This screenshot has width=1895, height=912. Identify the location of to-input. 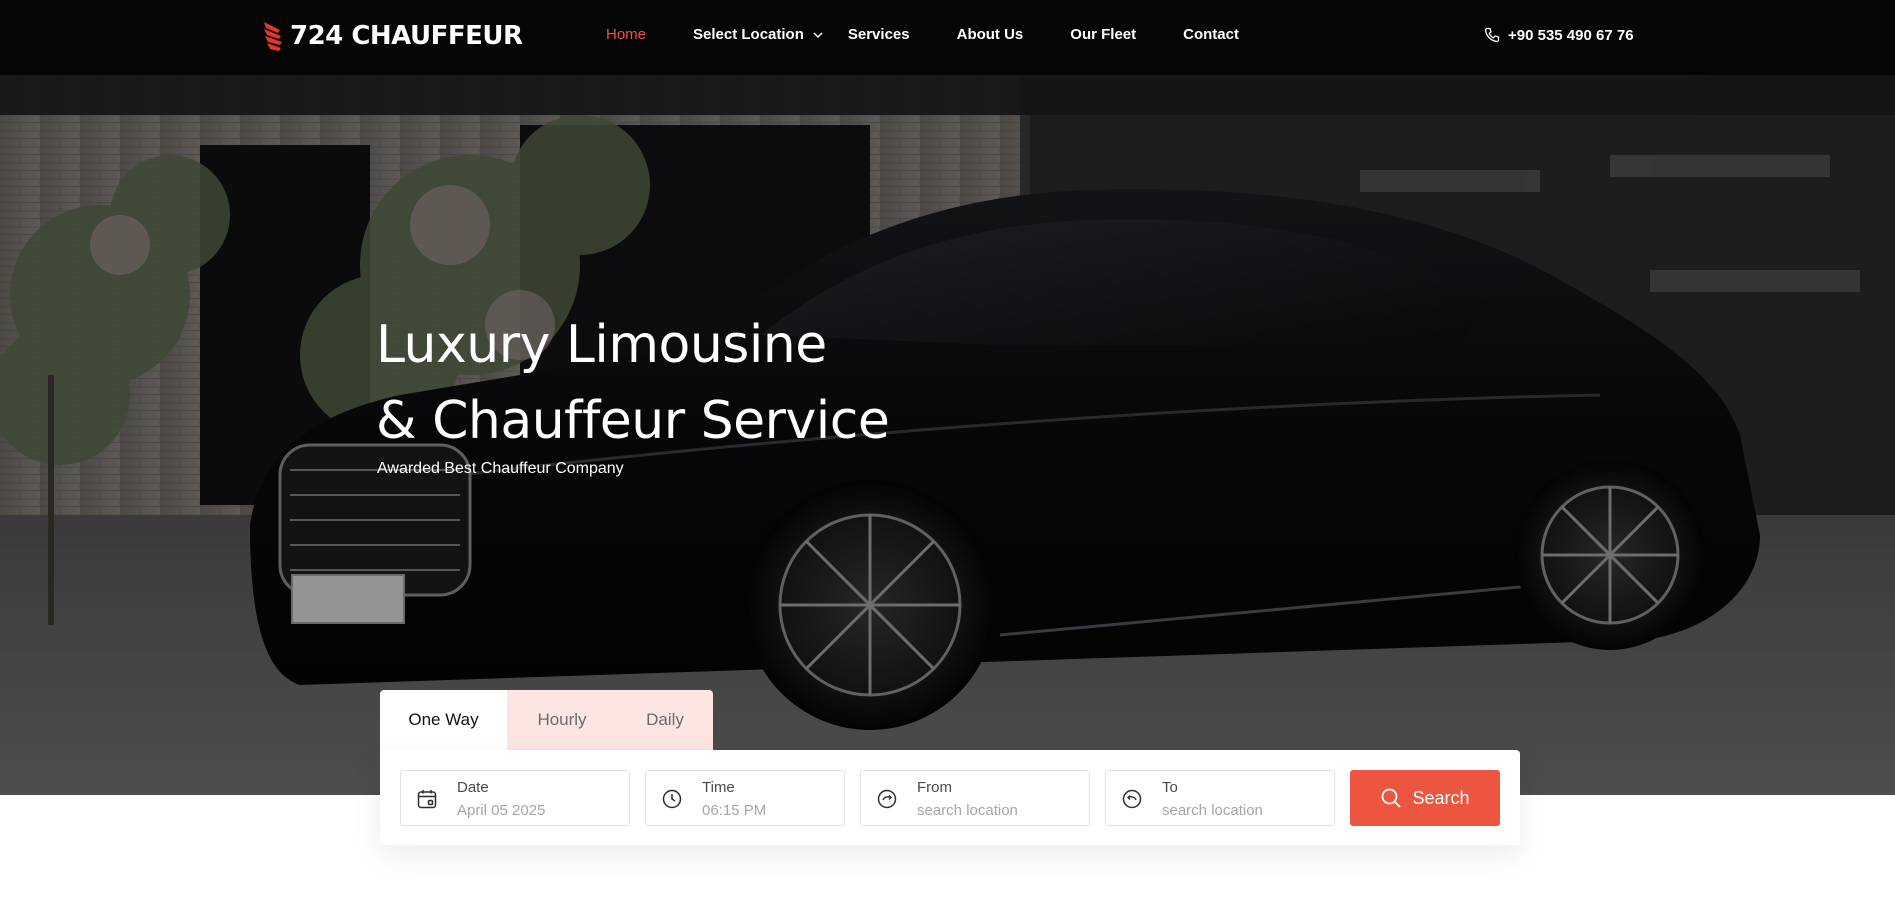
(1242, 810).